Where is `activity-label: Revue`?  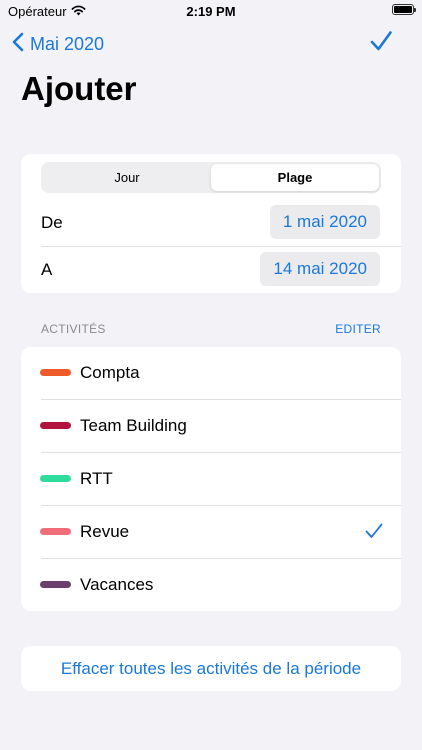 activity-label: Revue is located at coordinates (105, 531).